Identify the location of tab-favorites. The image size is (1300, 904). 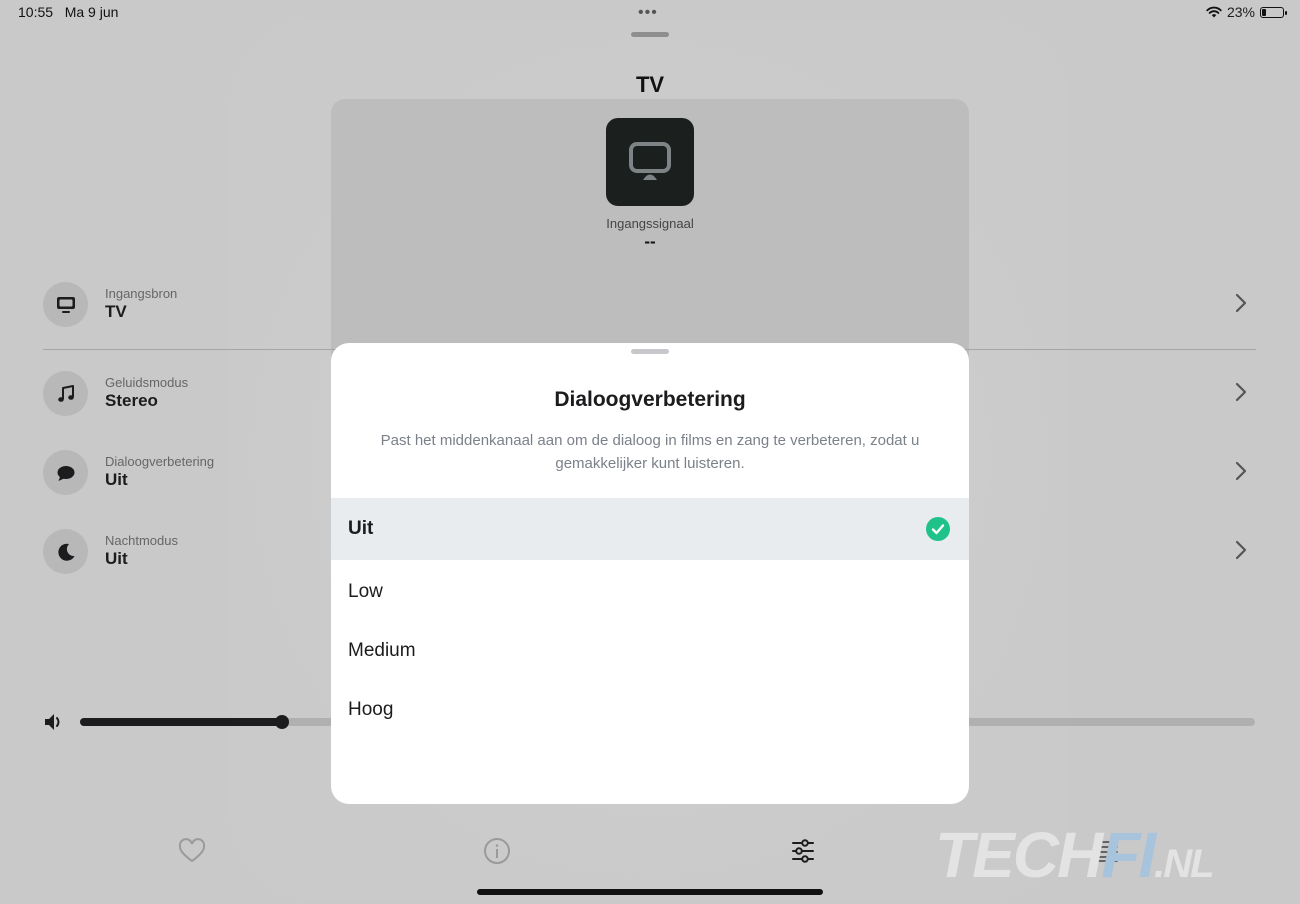
(192, 851).